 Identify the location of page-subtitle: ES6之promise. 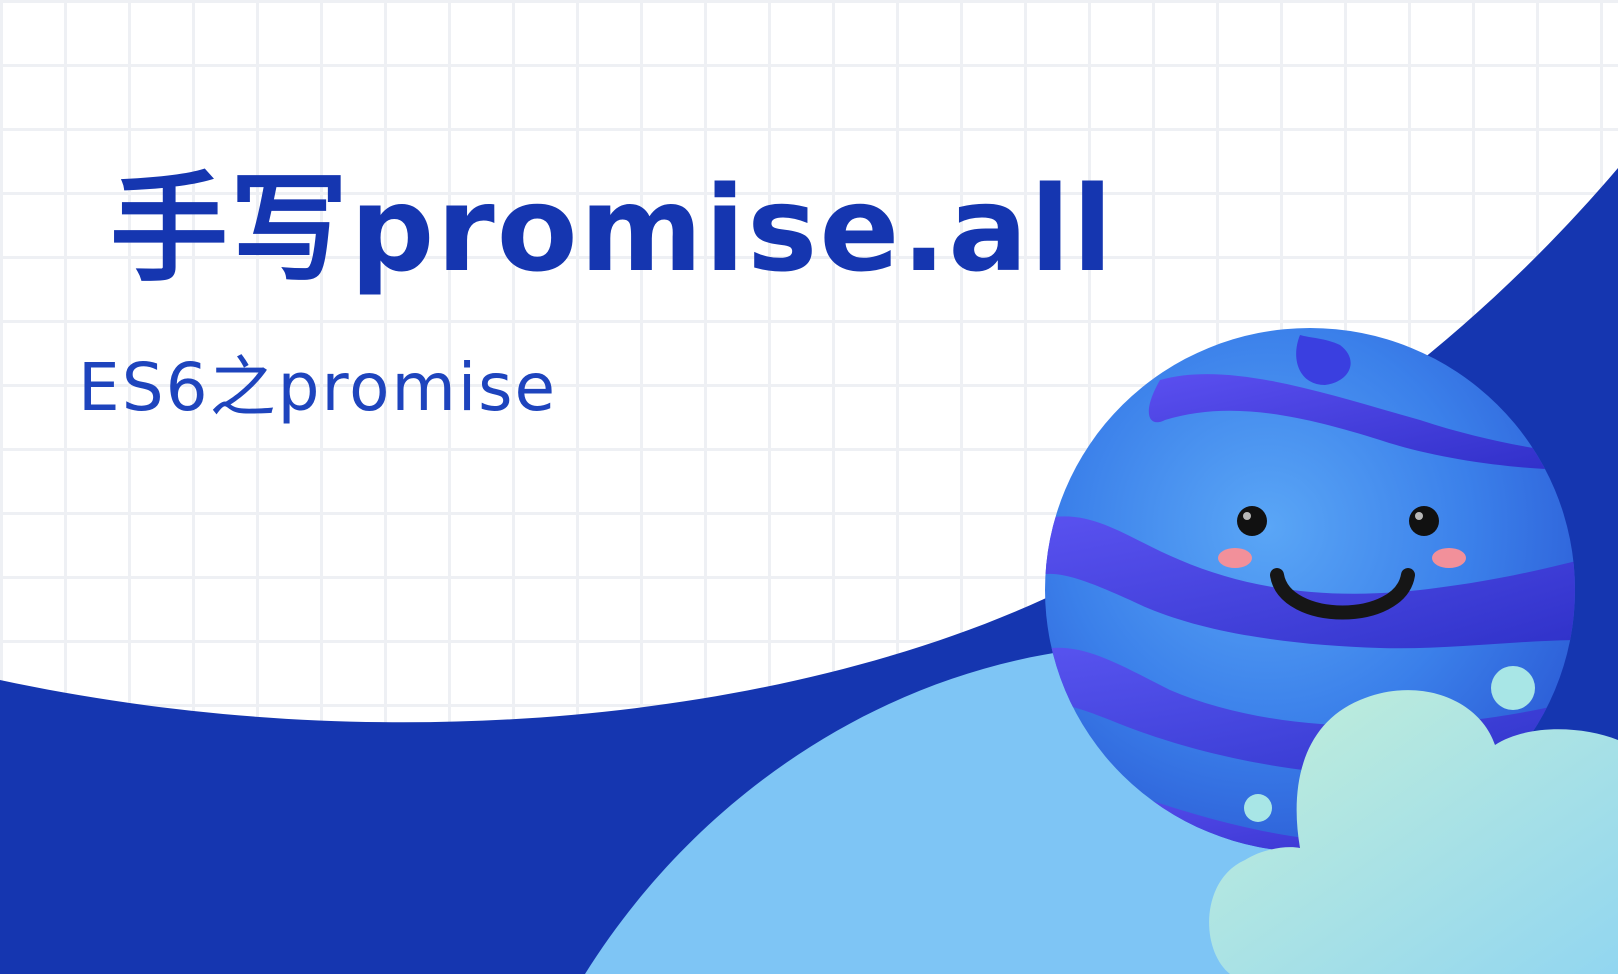
(318, 387).